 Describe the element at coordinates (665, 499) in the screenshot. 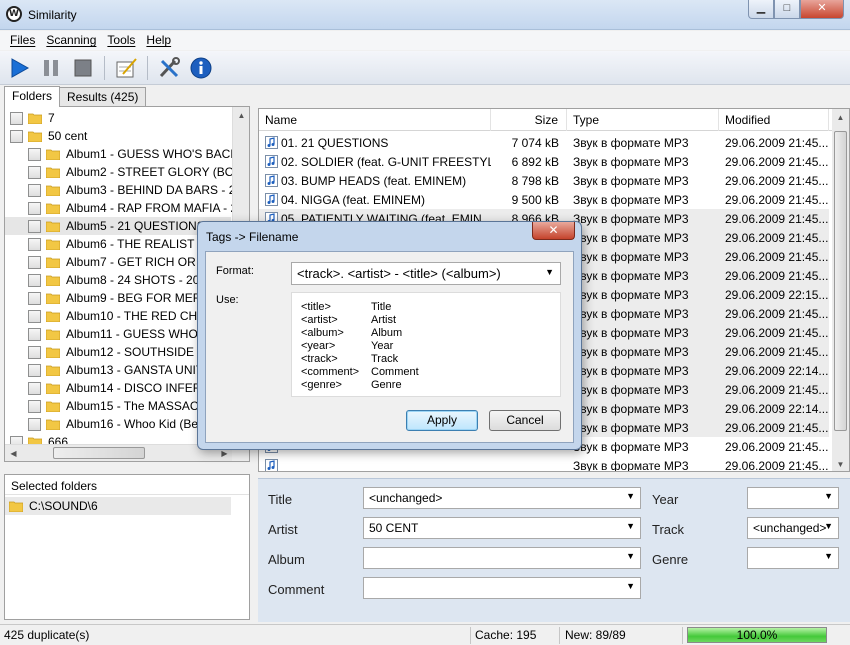

I see `year-label: Year` at that location.